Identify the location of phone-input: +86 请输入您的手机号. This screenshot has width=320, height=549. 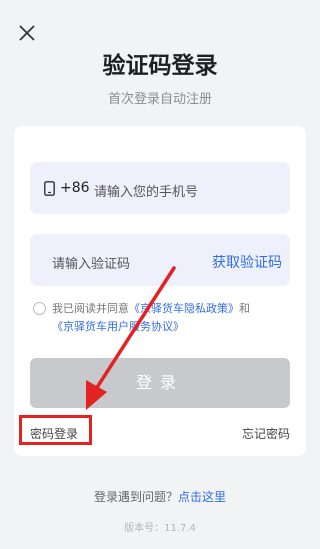
(160, 188).